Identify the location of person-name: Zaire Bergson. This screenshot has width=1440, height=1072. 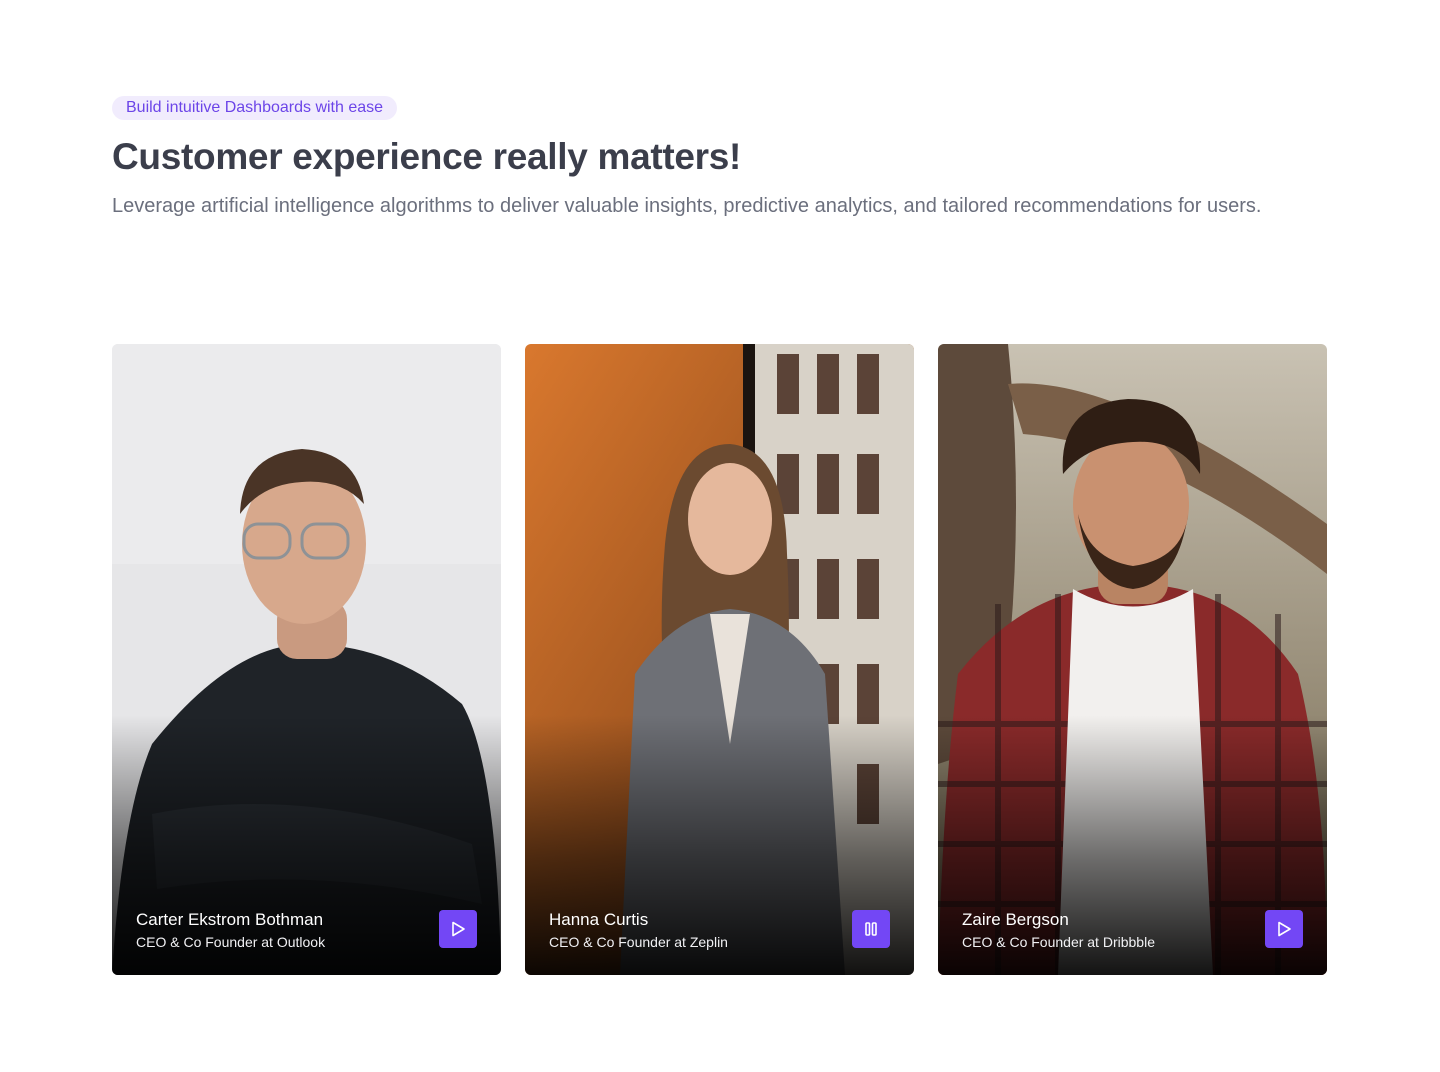
(1015, 919).